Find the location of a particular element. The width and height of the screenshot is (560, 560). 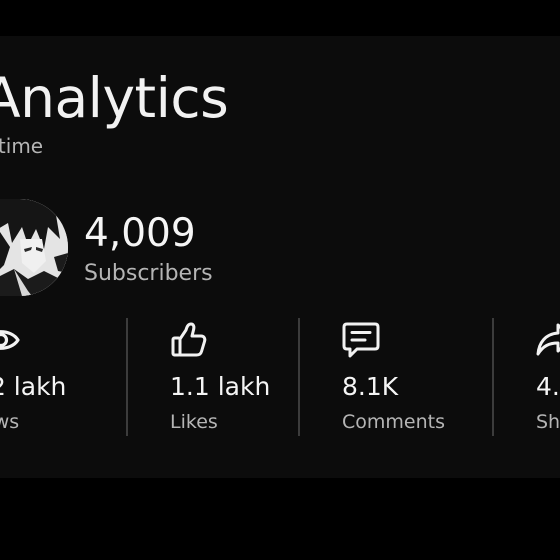

comment-icon is located at coordinates (361, 340).